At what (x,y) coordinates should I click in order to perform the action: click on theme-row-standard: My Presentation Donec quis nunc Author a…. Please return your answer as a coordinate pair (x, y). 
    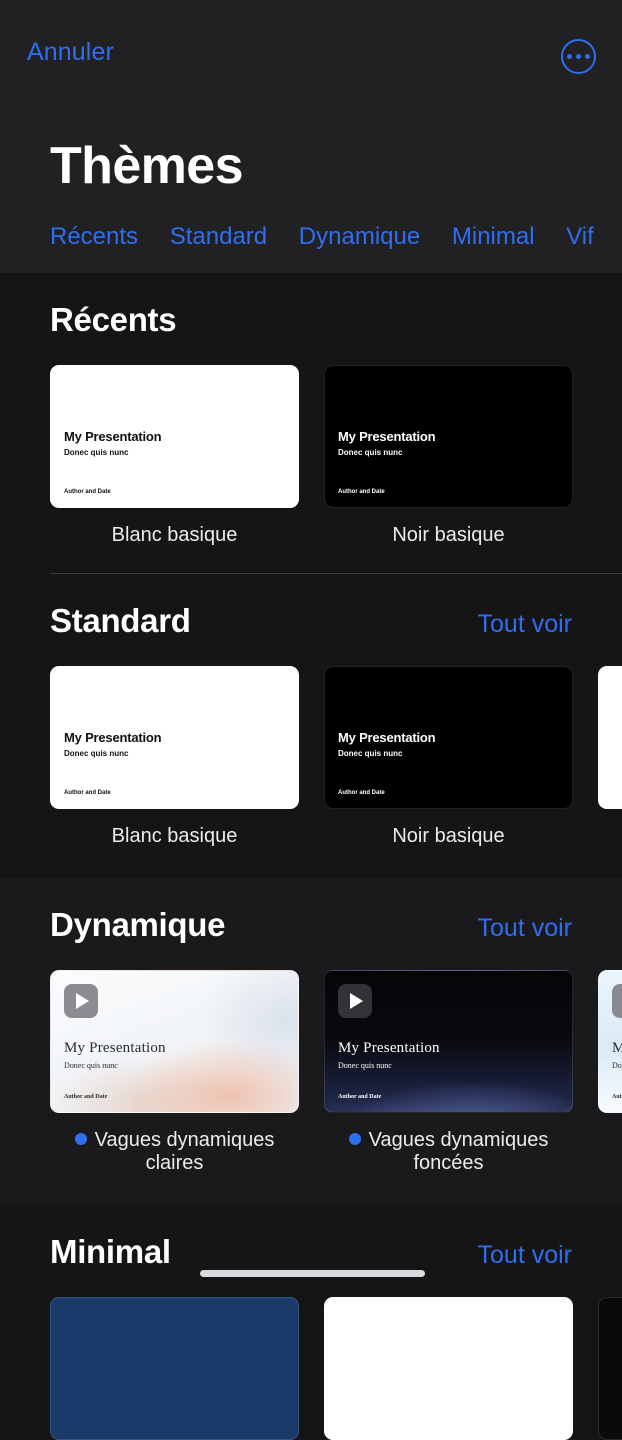
    Looking at the image, I should click on (311, 744).